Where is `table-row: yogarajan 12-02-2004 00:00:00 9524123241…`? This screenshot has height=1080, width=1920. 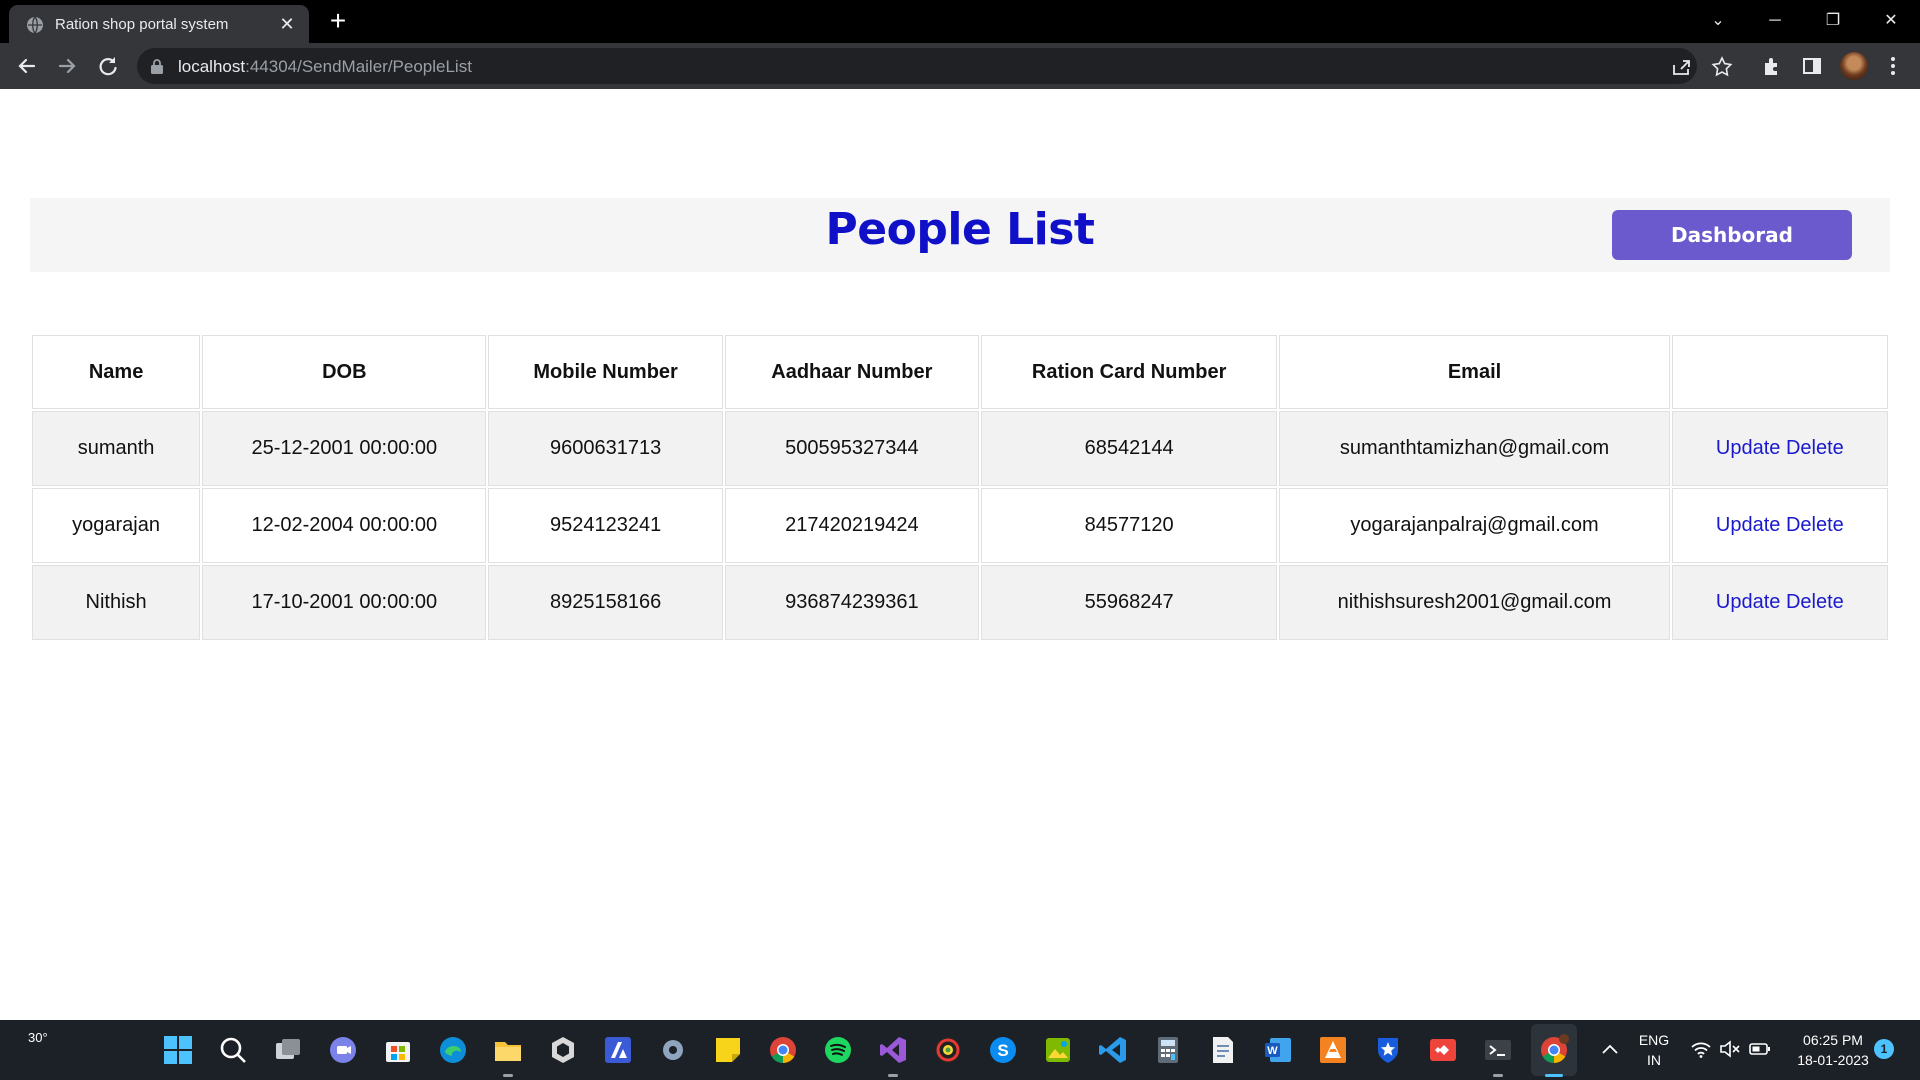 table-row: yogarajan 12-02-2004 00:00:00 9524123241… is located at coordinates (960, 525).